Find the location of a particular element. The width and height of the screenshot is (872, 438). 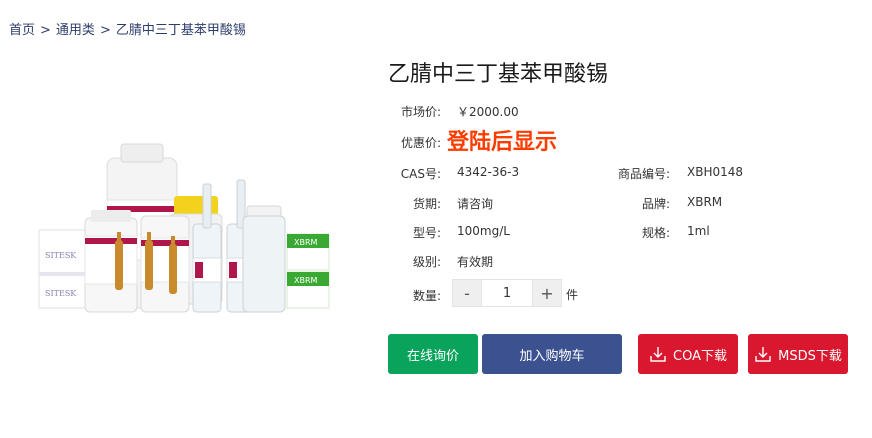

breadcrumb-home-link: 首页 is located at coordinates (22, 30).